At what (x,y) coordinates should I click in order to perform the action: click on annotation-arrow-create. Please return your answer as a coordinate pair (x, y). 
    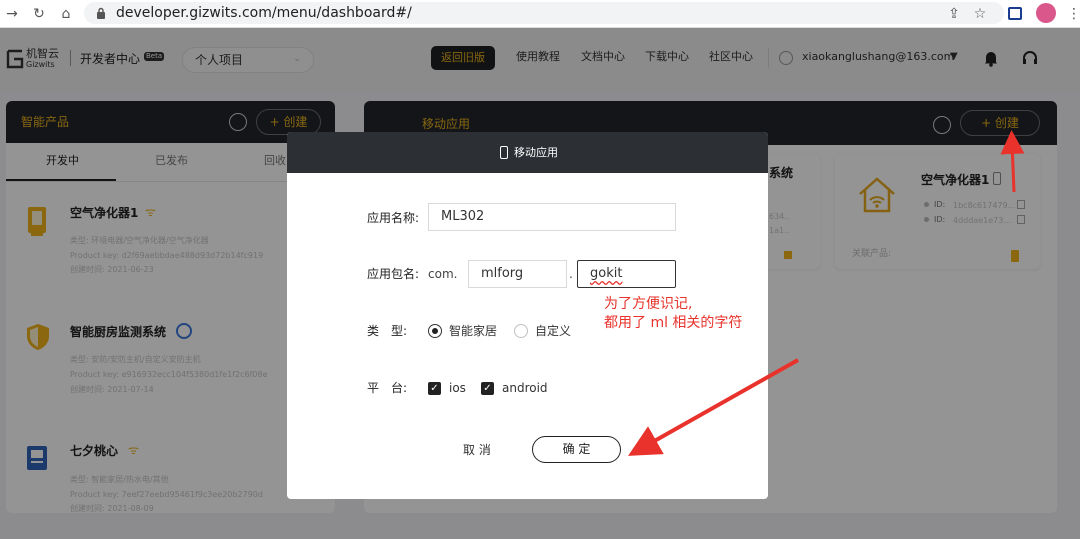
    Looking at the image, I should click on (1012, 161).